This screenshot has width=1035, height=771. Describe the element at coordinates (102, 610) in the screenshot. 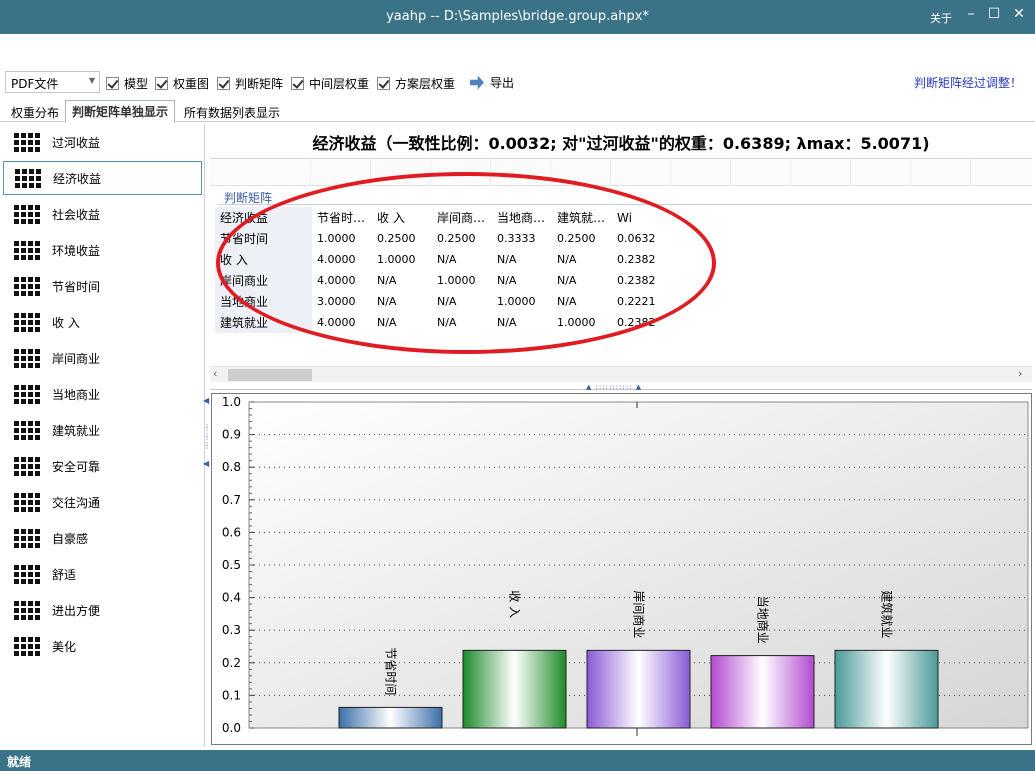

I see `sidebar-item: 进出方便` at that location.